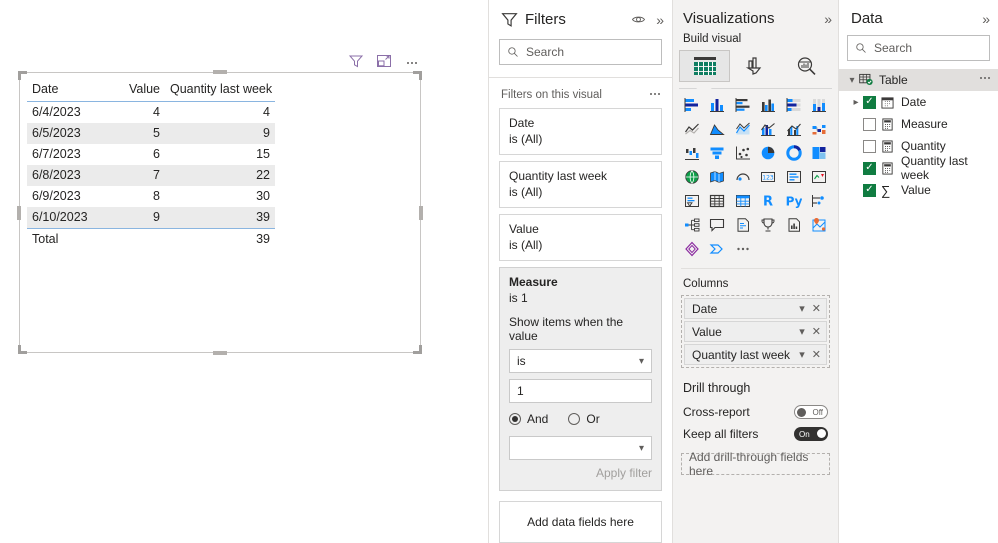 The width and height of the screenshot is (998, 543). Describe the element at coordinates (140, 90) in the screenshot. I see `column-header-value: Value` at that location.